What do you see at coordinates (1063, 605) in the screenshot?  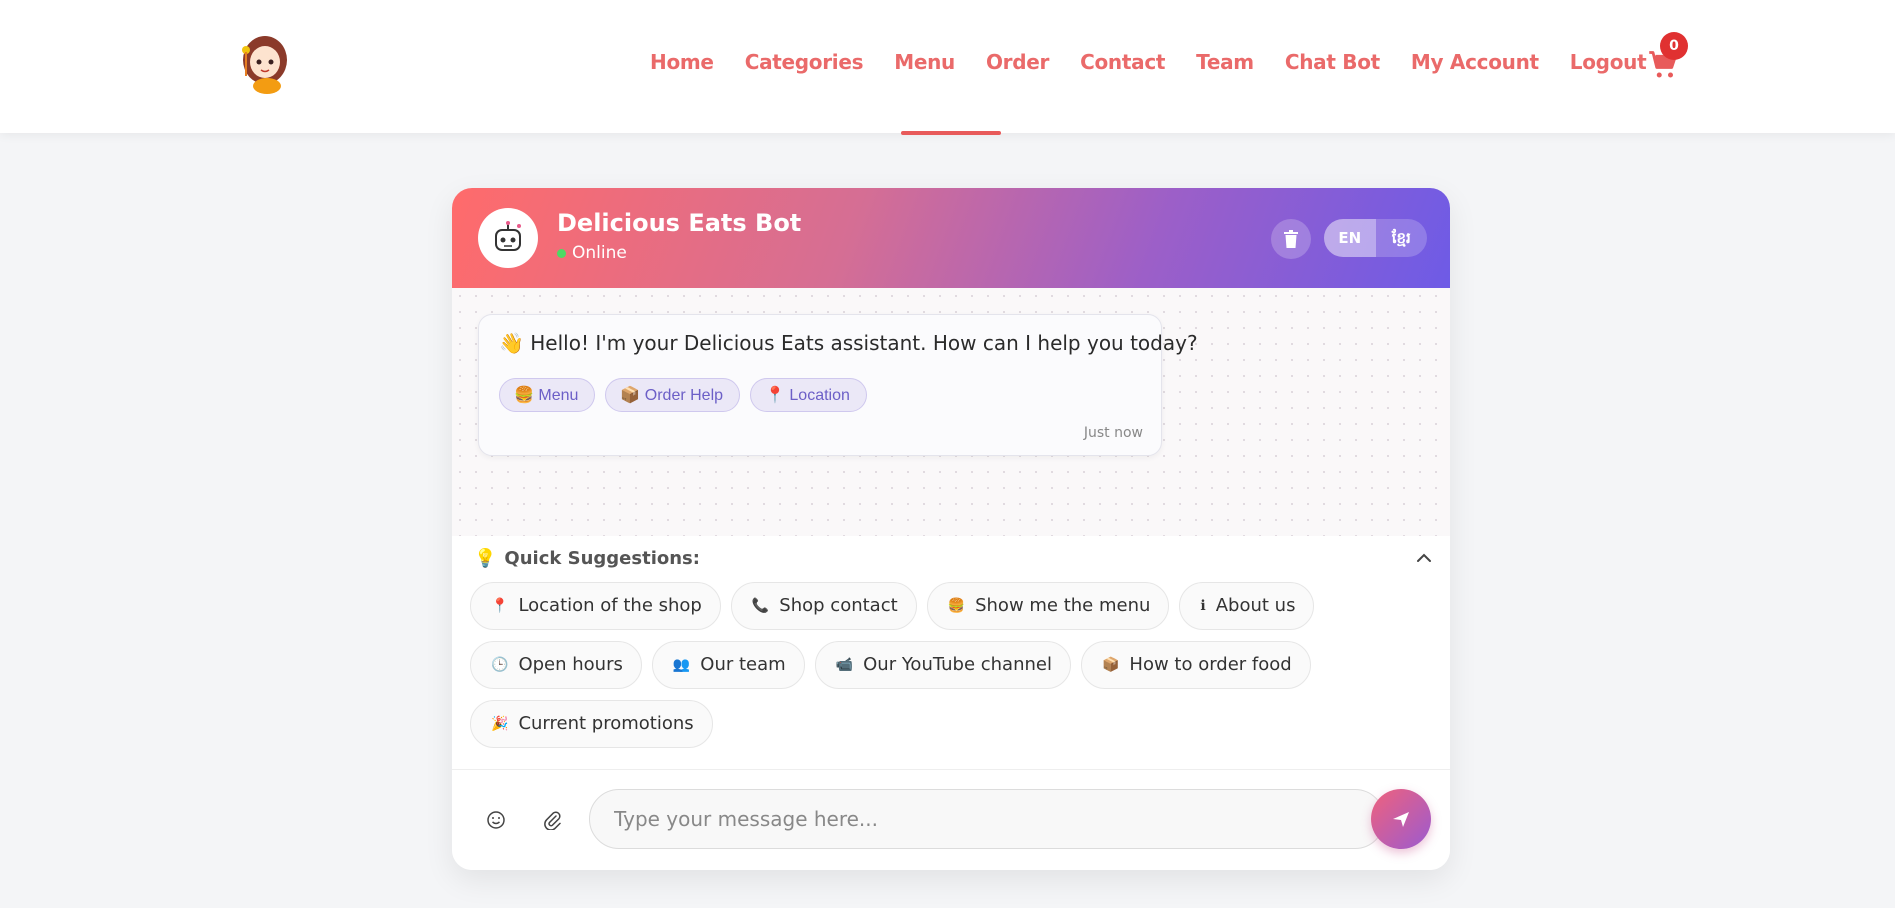 I see `suggestion-label: Show me the menu` at bounding box center [1063, 605].